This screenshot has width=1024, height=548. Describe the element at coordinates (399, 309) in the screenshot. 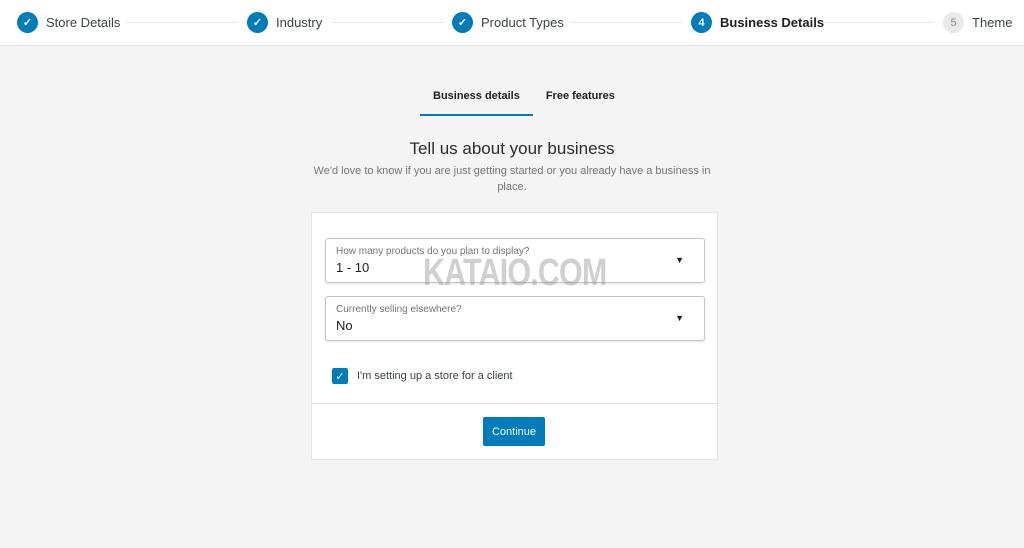

I see `select-label: Currently selling elsewhere?` at that location.